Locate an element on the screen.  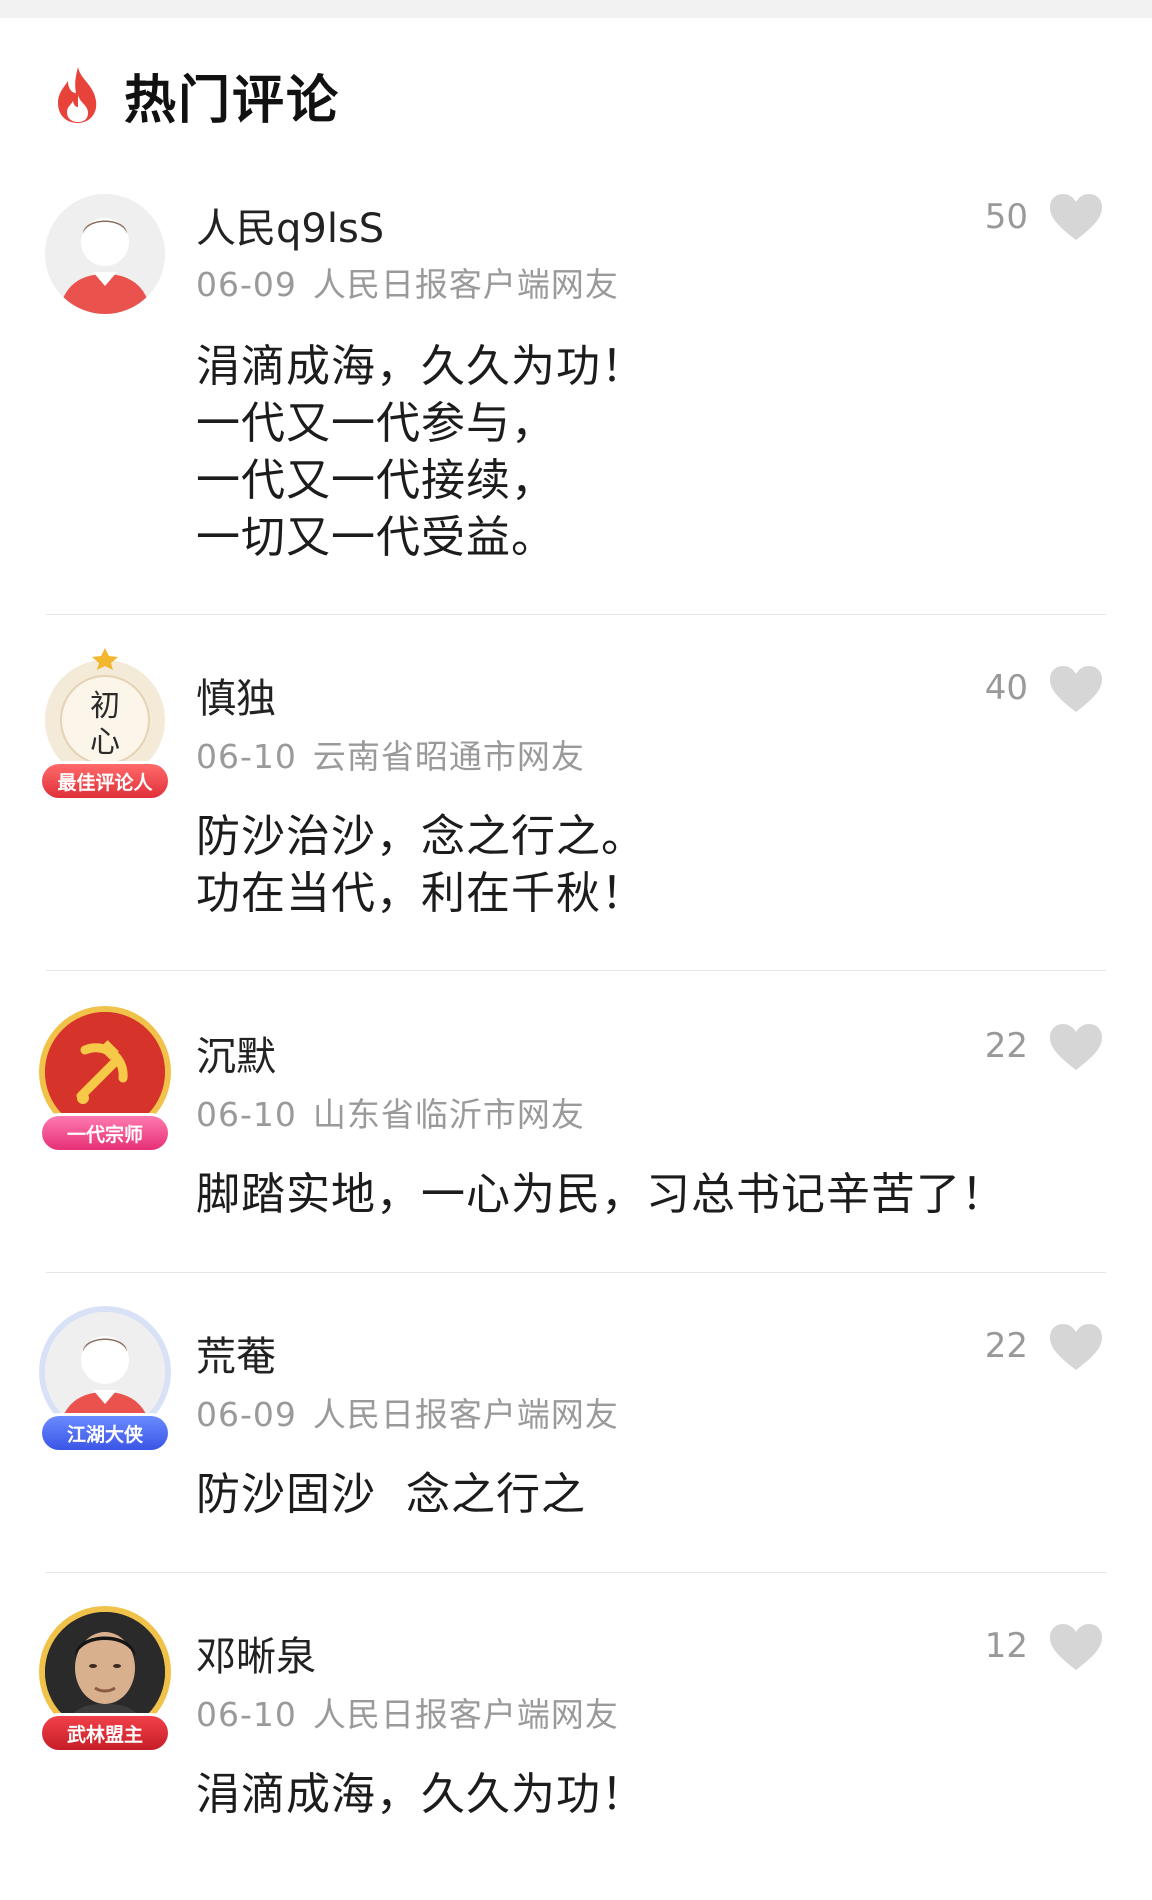
comment-meta: 06-10 山东省临沂市网友 is located at coordinates (390, 1112).